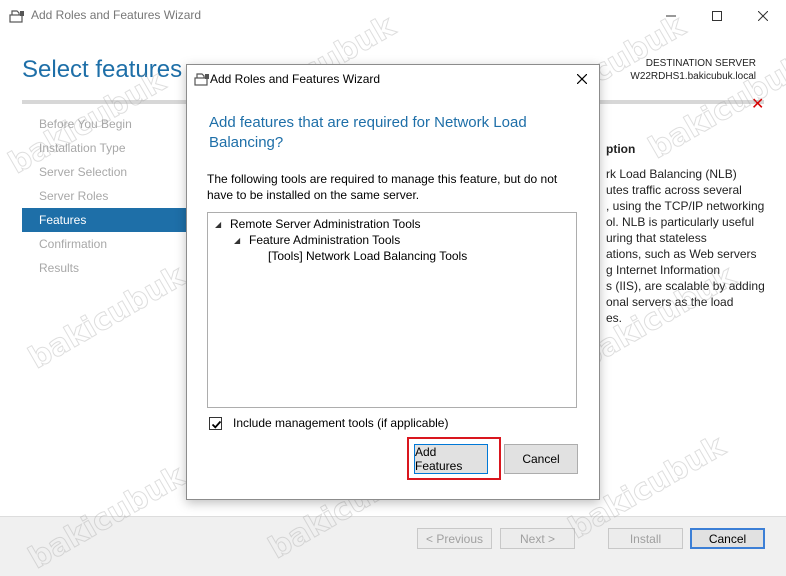  Describe the element at coordinates (671, 174) in the screenshot. I see `description-line: rk Load Balancing (NLB)` at that location.